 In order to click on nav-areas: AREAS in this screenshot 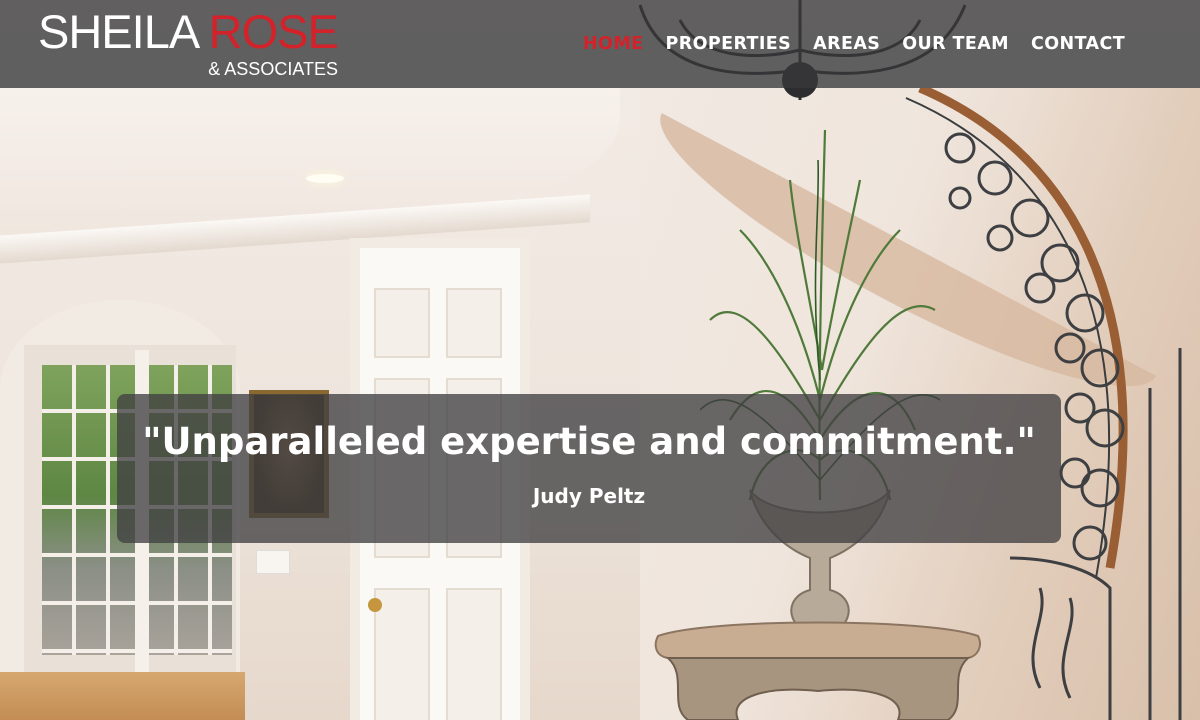, I will do `click(846, 44)`.